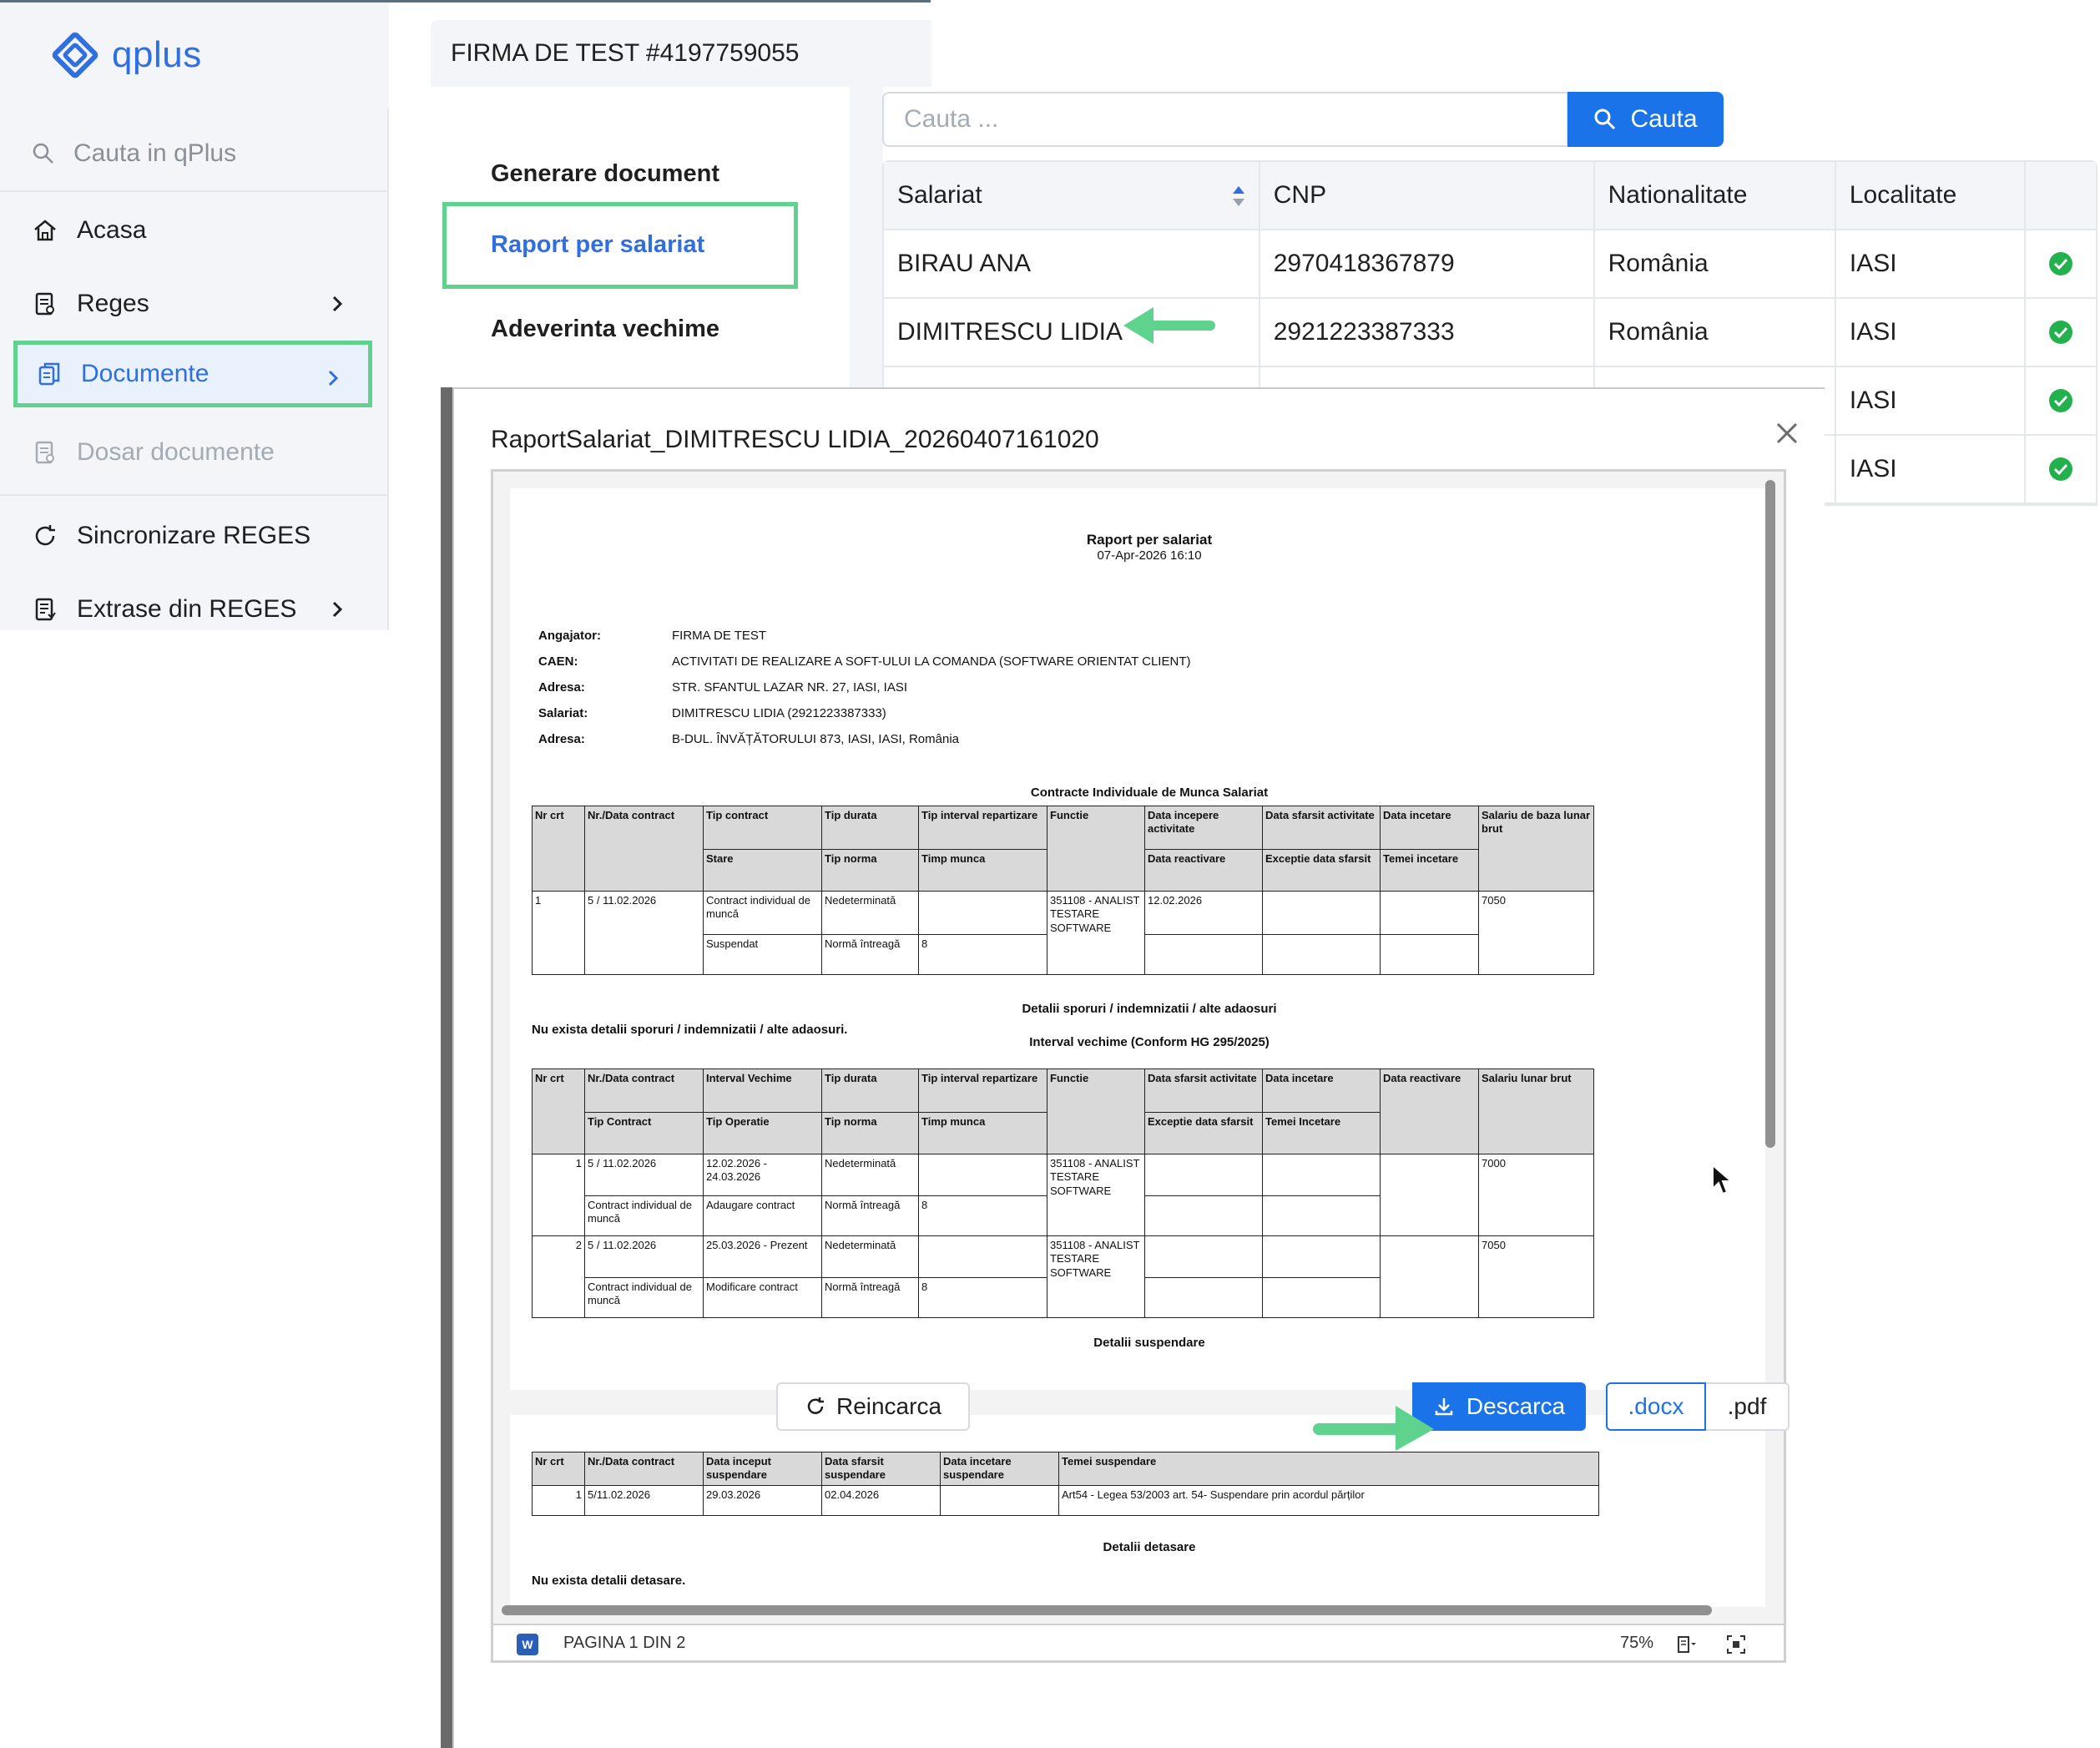  Describe the element at coordinates (1636, 1644) in the screenshot. I see `zoom-level: 75%` at that location.